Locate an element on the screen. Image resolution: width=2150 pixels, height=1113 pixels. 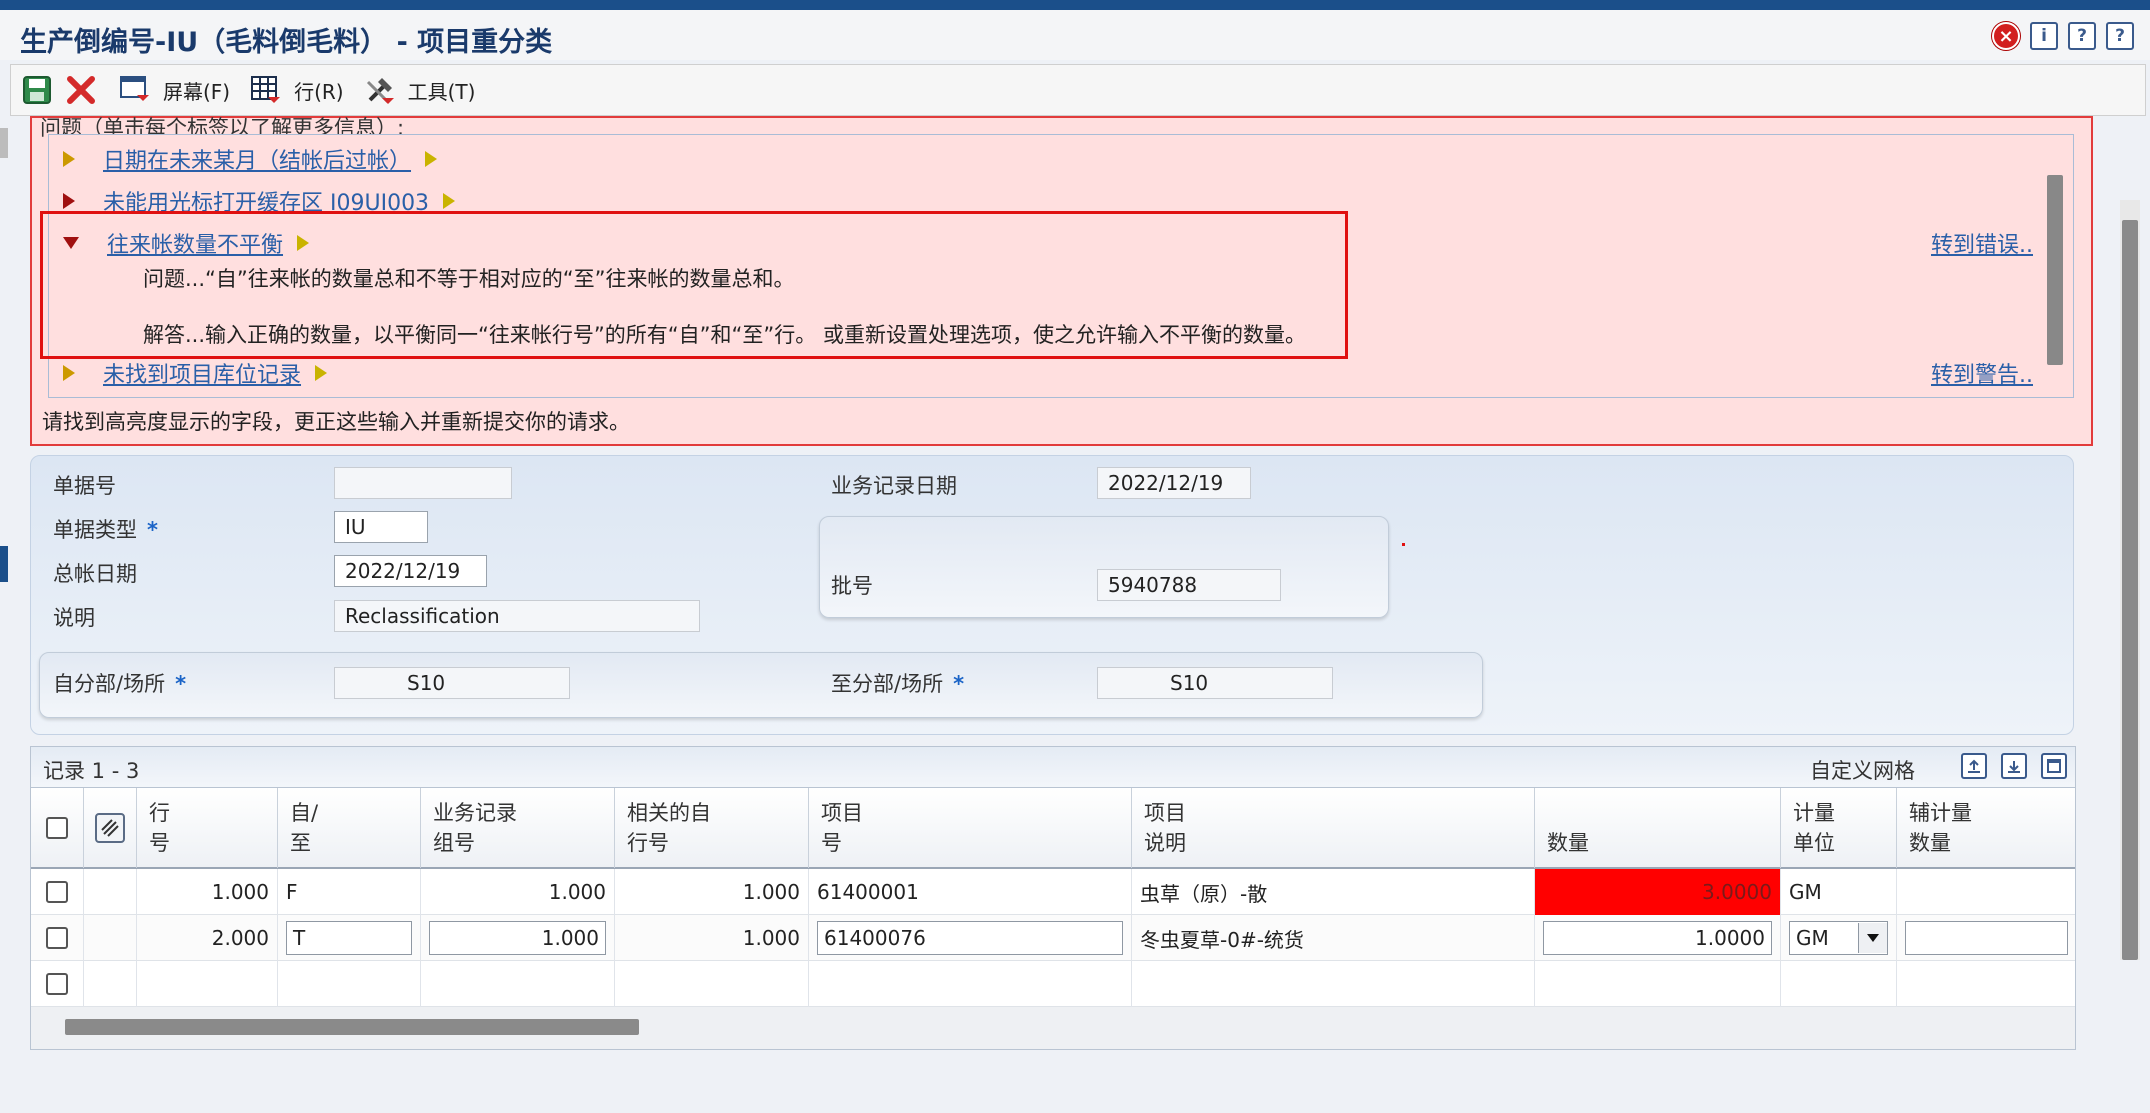
record-count: 记录 1 - 3 is located at coordinates (91, 771).